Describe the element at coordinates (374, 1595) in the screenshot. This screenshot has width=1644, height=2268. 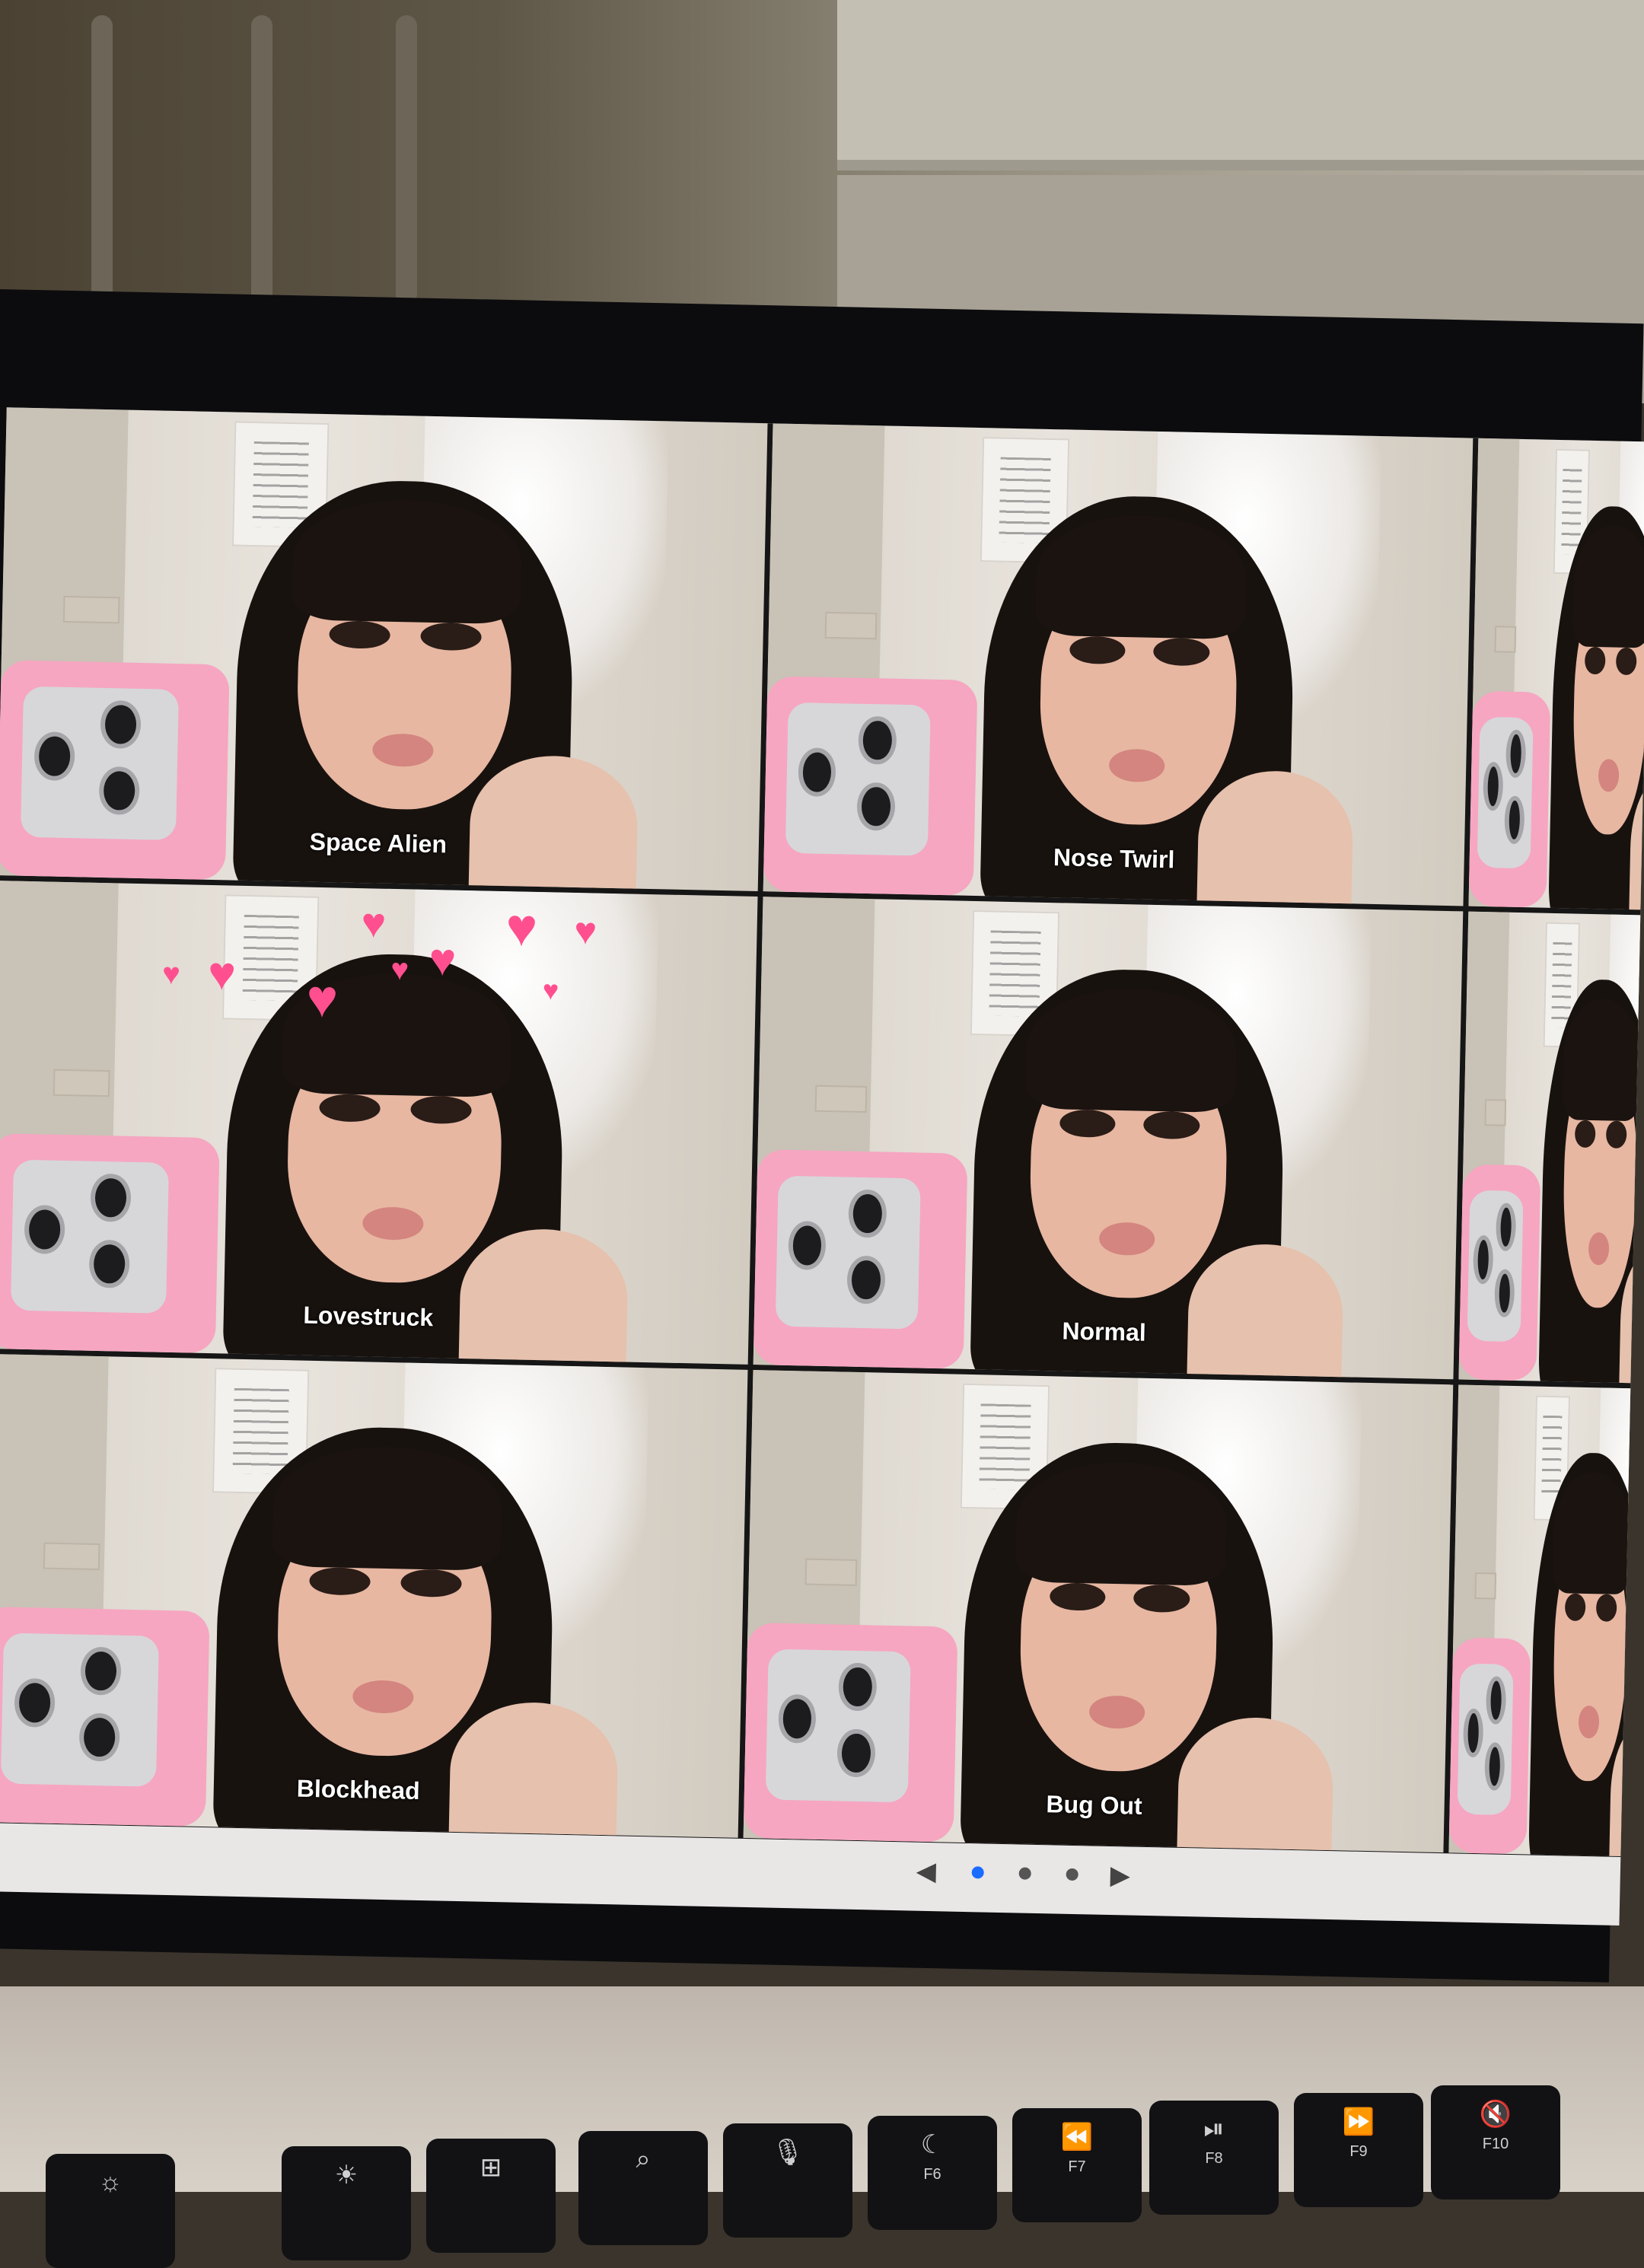
I see `effect-tile: Blockhead` at that location.